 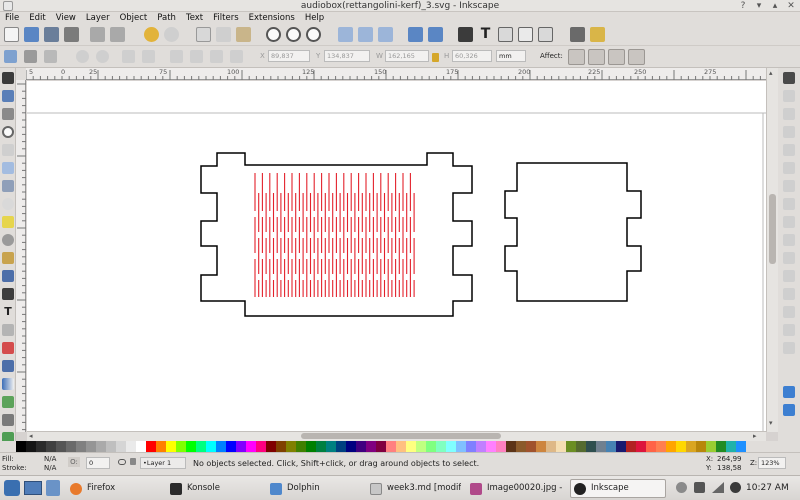 I want to click on bluetooth-icon, so click(x=735, y=487).